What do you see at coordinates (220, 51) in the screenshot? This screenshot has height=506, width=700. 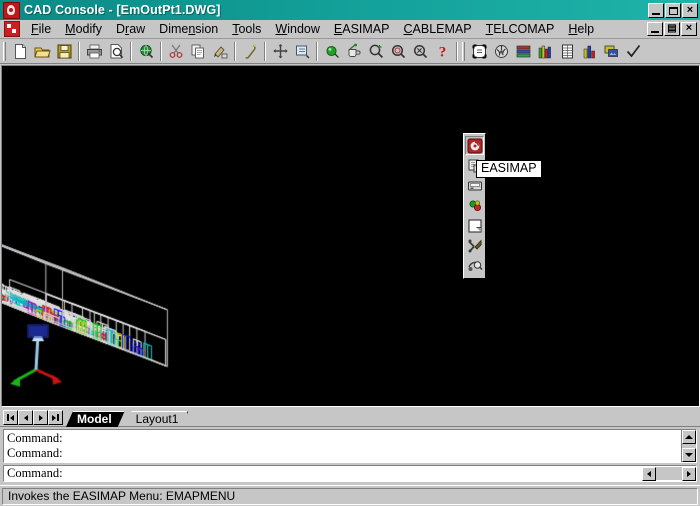 I see `match-properties-icon` at bounding box center [220, 51].